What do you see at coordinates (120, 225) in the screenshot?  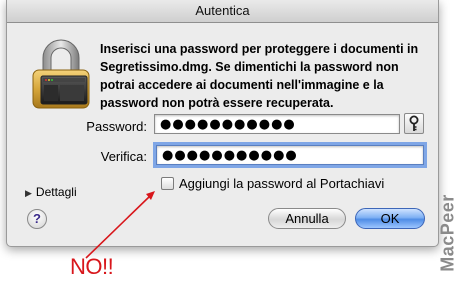 I see `annotation-arrow` at bounding box center [120, 225].